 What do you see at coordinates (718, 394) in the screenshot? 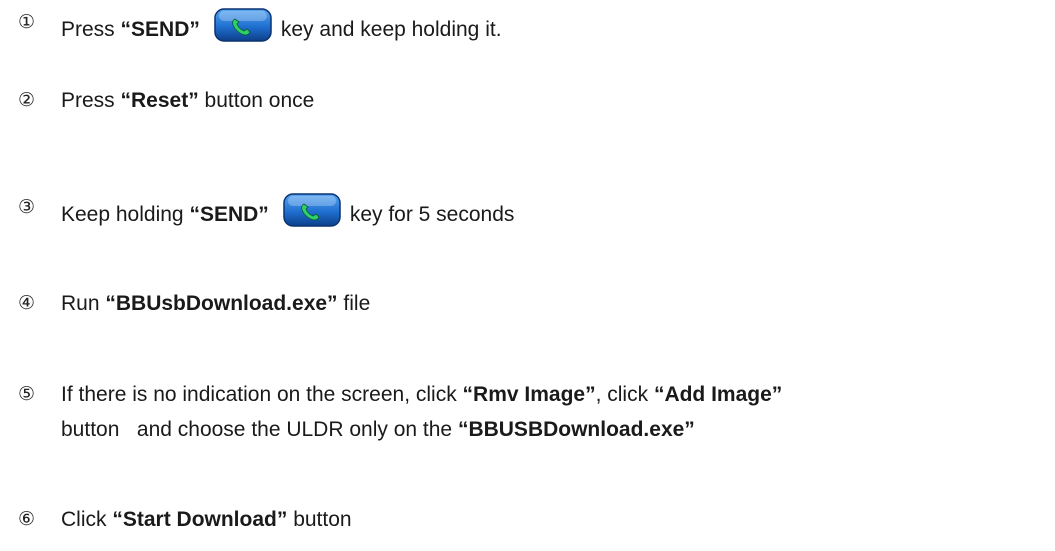
I see `step-keyword: “Add Image”` at bounding box center [718, 394].